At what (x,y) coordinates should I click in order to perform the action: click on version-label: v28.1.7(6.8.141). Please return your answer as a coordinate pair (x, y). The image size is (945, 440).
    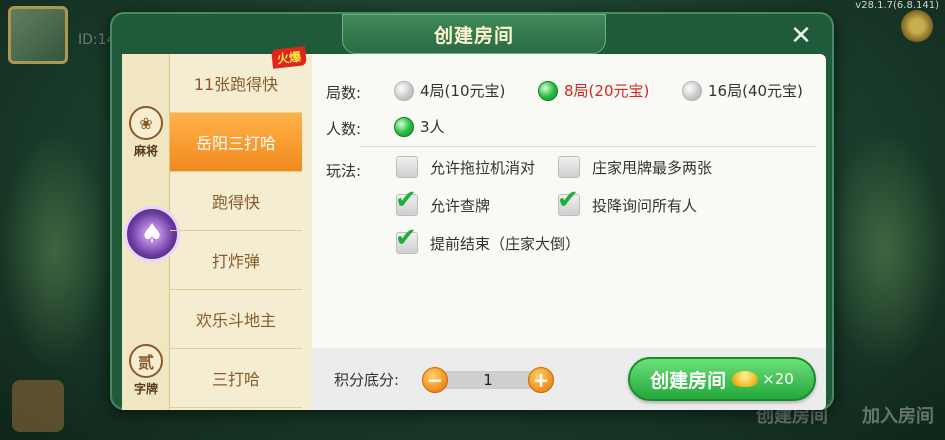
    Looking at the image, I should click on (897, 5).